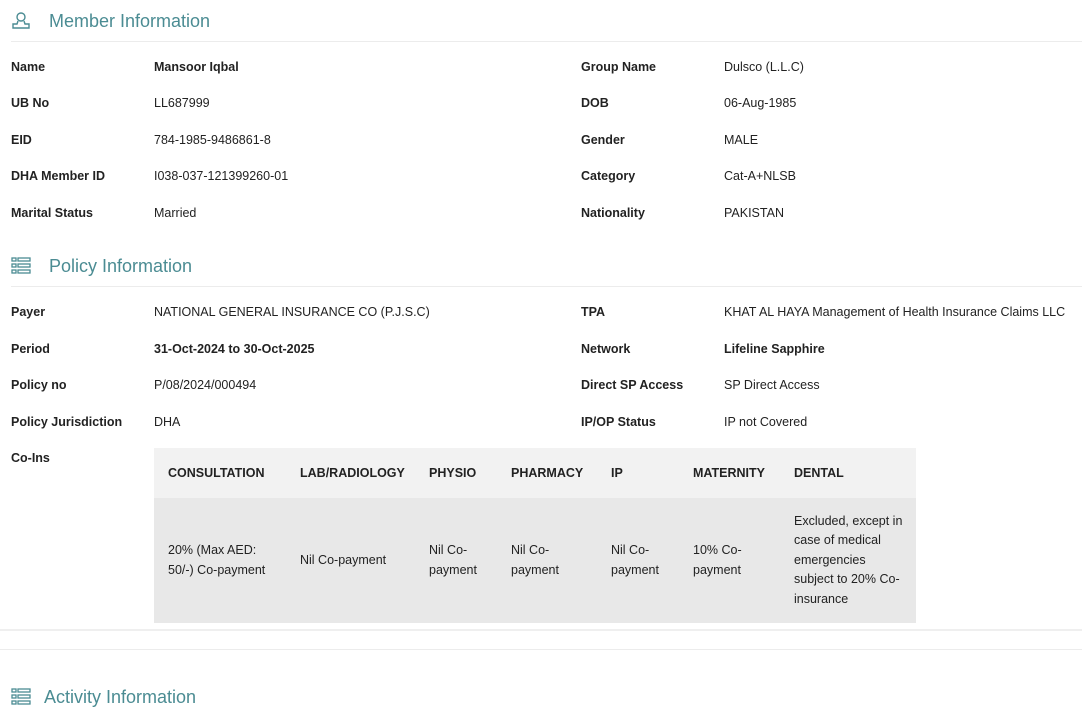 The image size is (1082, 709). Describe the element at coordinates (234, 349) in the screenshot. I see `field-value: 31-Oct-2024 to 30-Oct-2025` at that location.